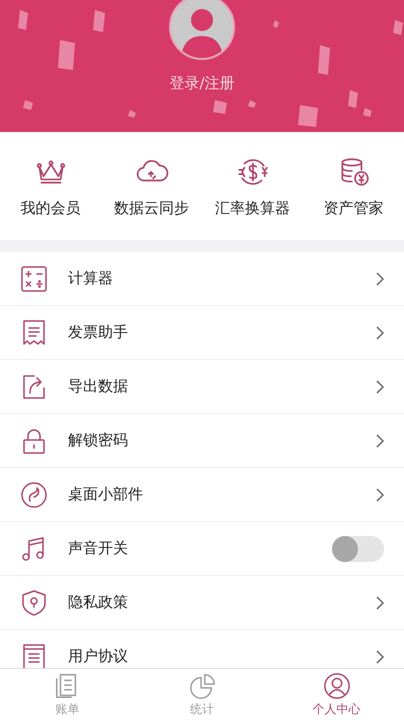 This screenshot has height=720, width=404. I want to click on shortcut-label: 我的会员, so click(50, 208).